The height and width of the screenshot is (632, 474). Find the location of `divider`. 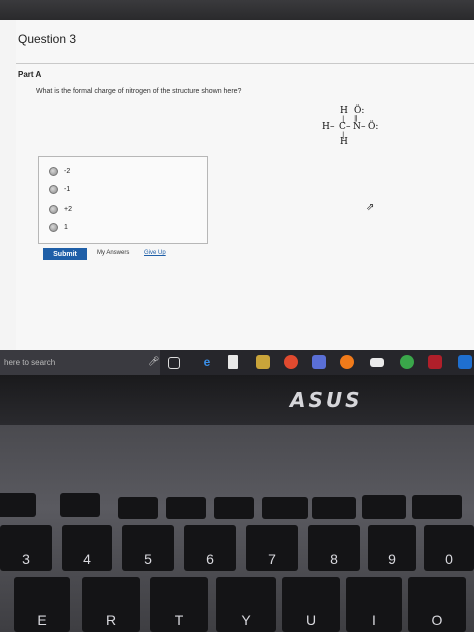

divider is located at coordinates (245, 63).